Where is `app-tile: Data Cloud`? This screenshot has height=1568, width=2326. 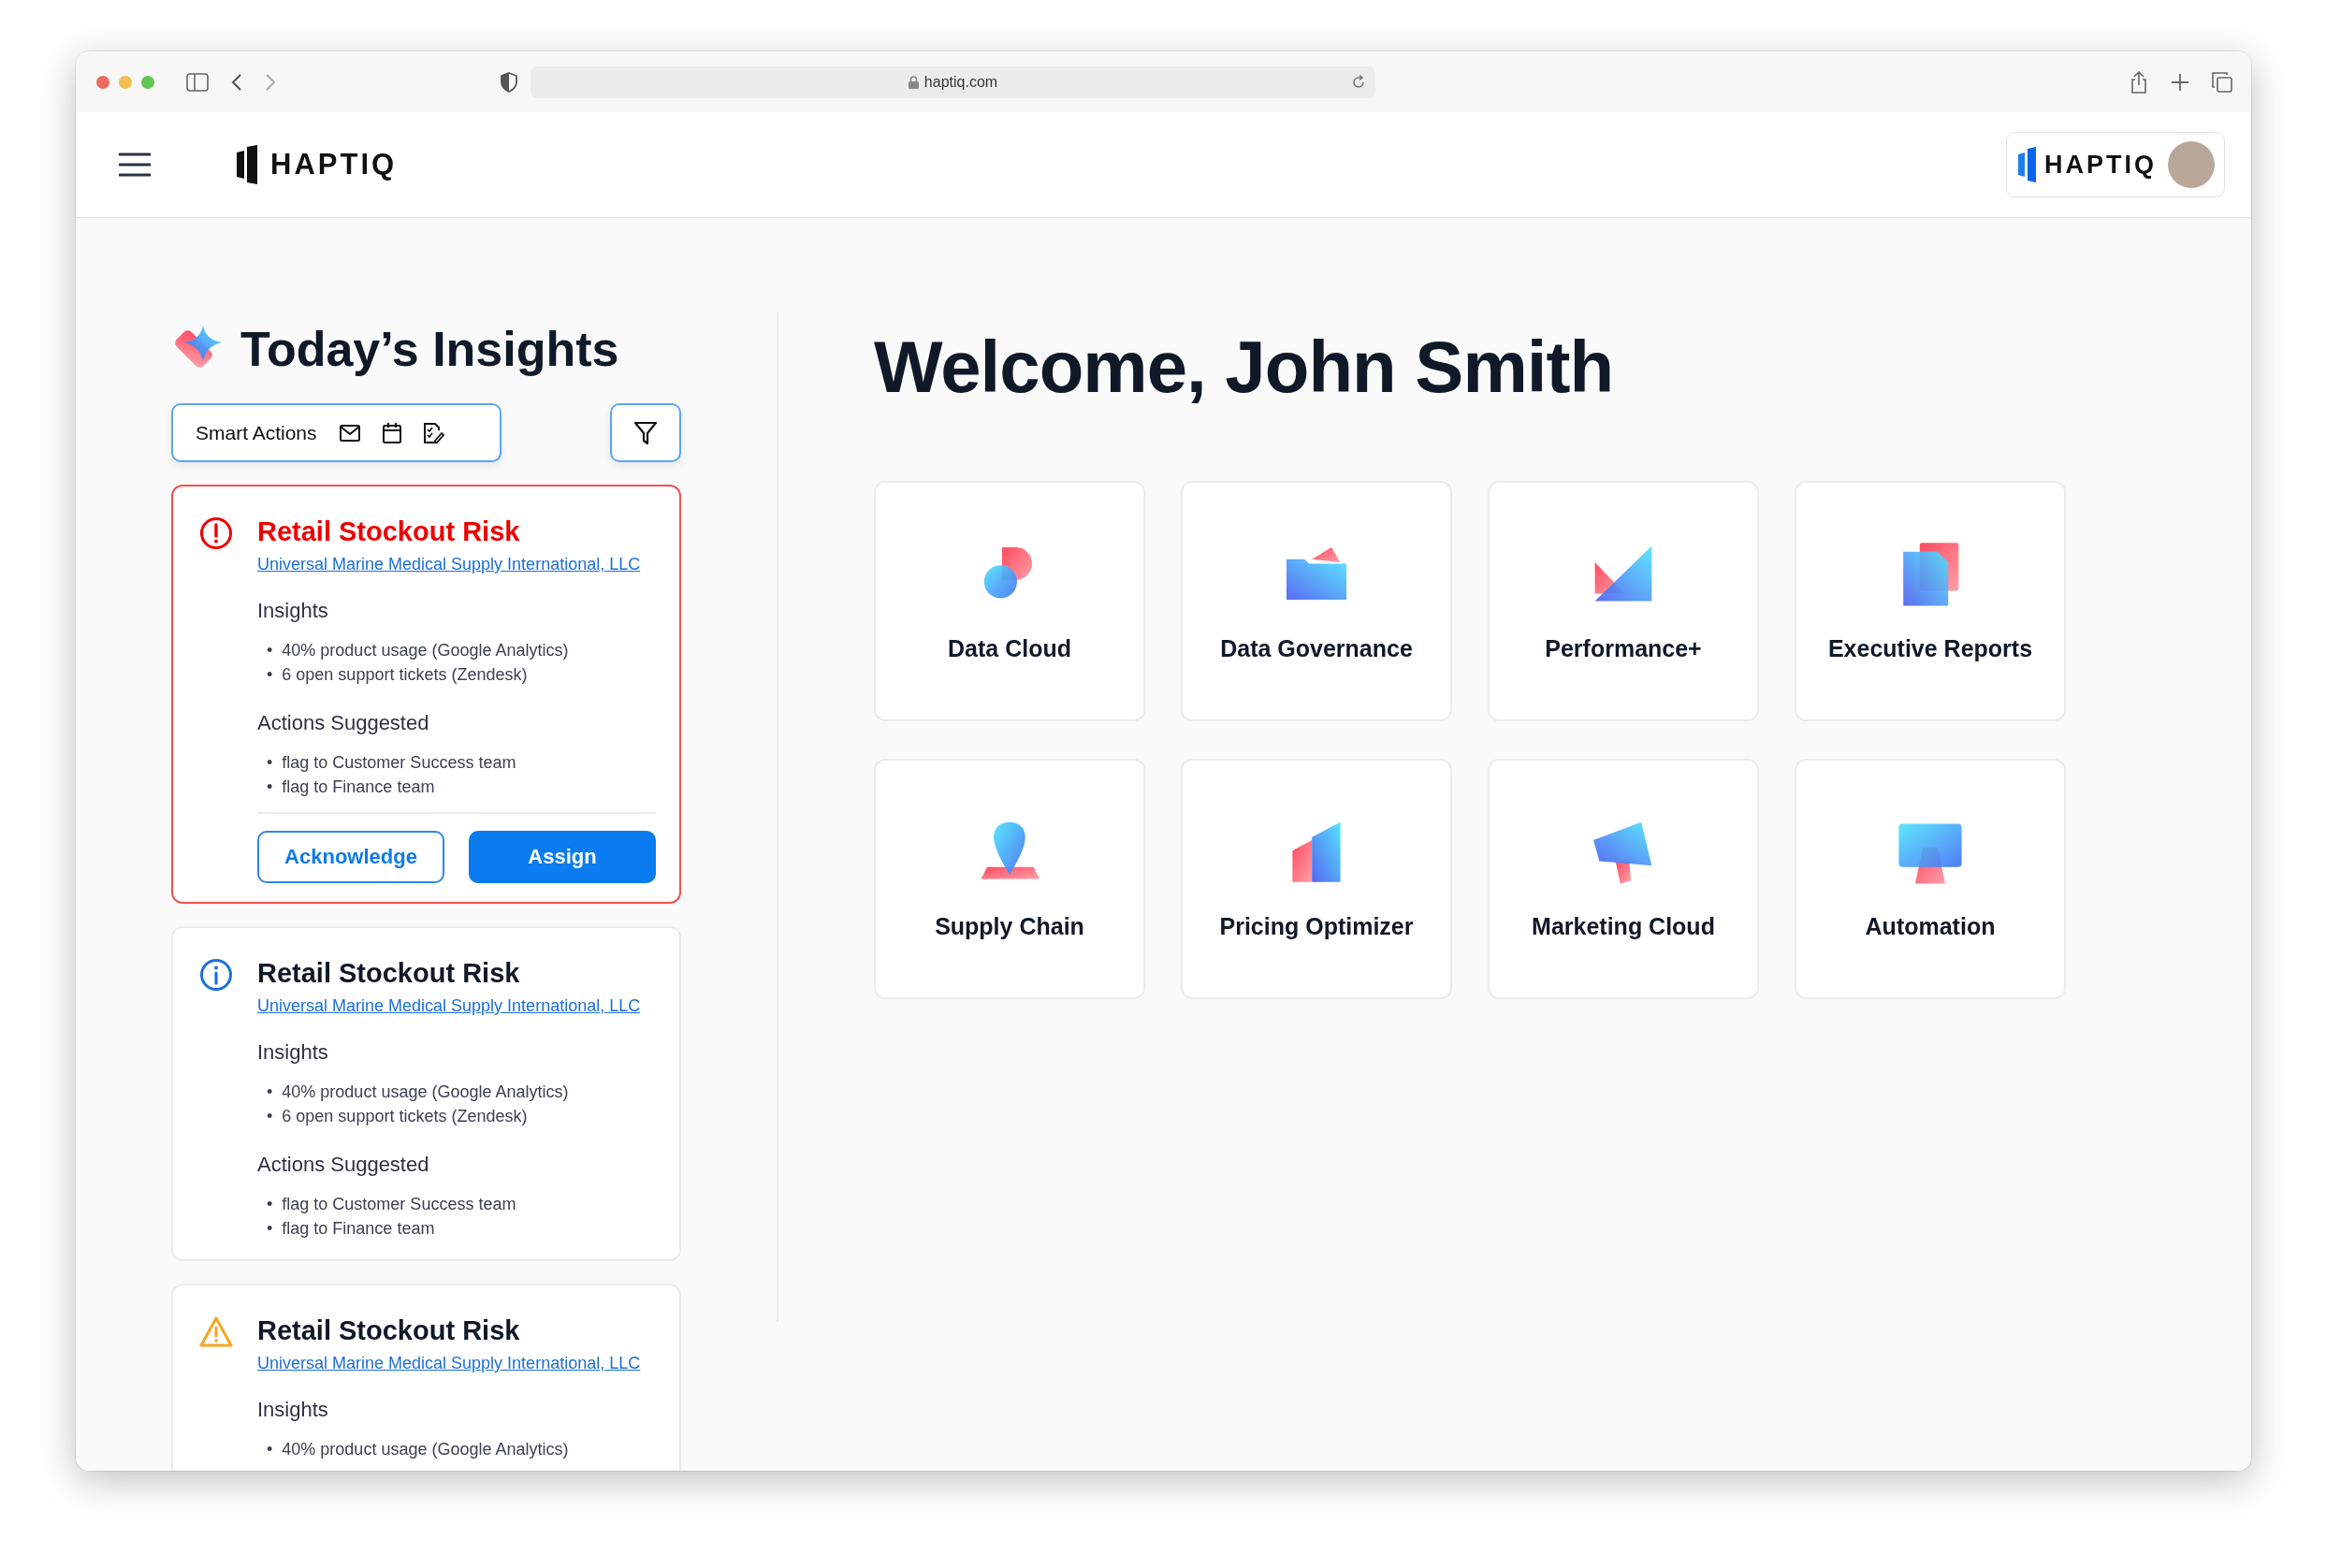
app-tile: Data Cloud is located at coordinates (1009, 601).